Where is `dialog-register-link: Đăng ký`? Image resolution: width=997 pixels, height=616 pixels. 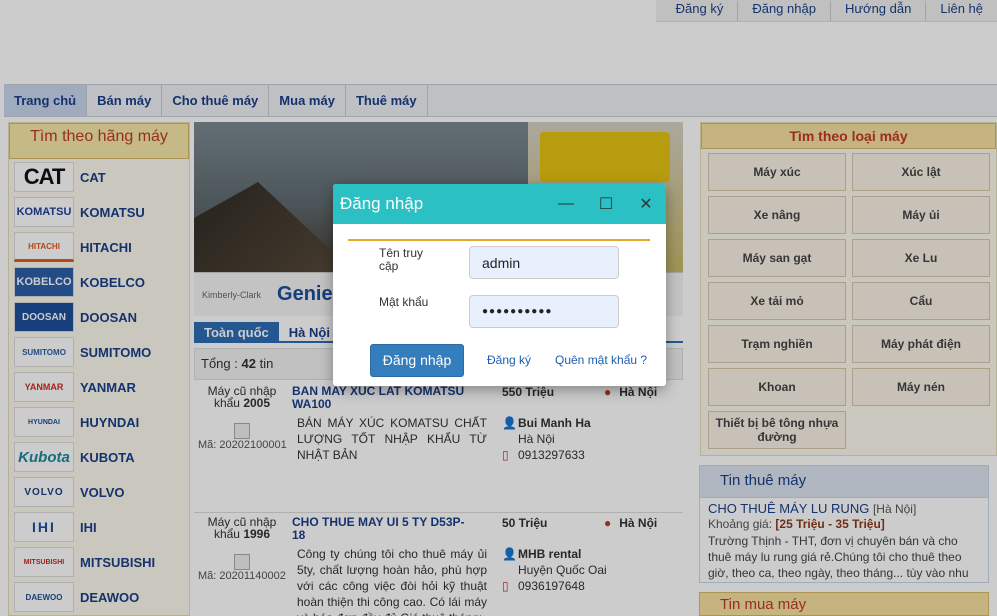 dialog-register-link: Đăng ký is located at coordinates (509, 360).